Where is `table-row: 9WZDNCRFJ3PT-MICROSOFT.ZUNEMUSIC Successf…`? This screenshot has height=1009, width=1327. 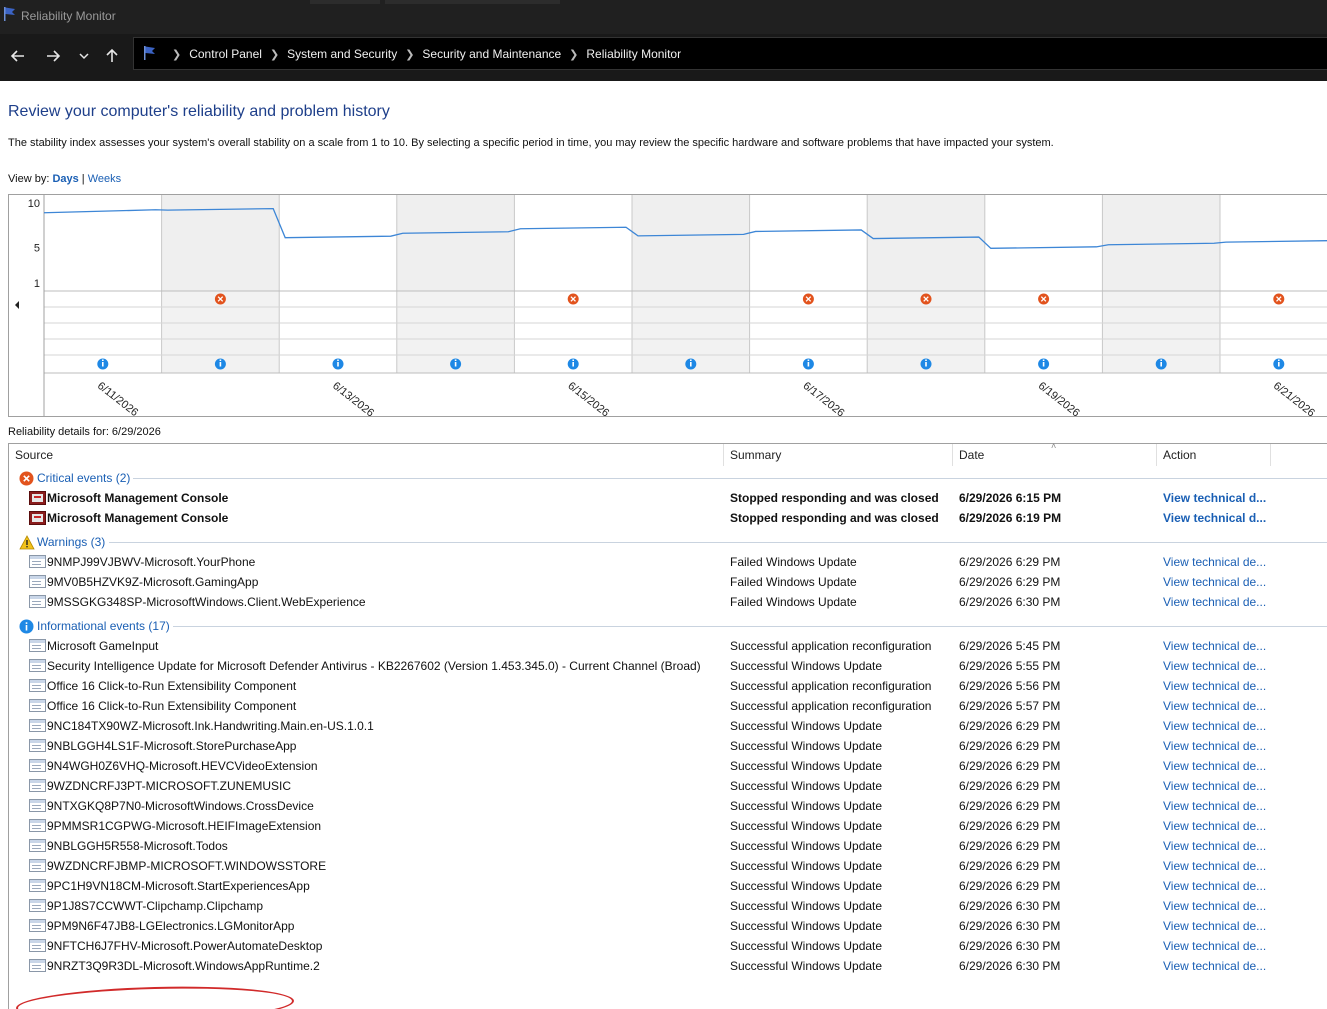 table-row: 9WZDNCRFJ3PT-MICROSOFT.ZUNEMUSIC Successf… is located at coordinates (668, 786).